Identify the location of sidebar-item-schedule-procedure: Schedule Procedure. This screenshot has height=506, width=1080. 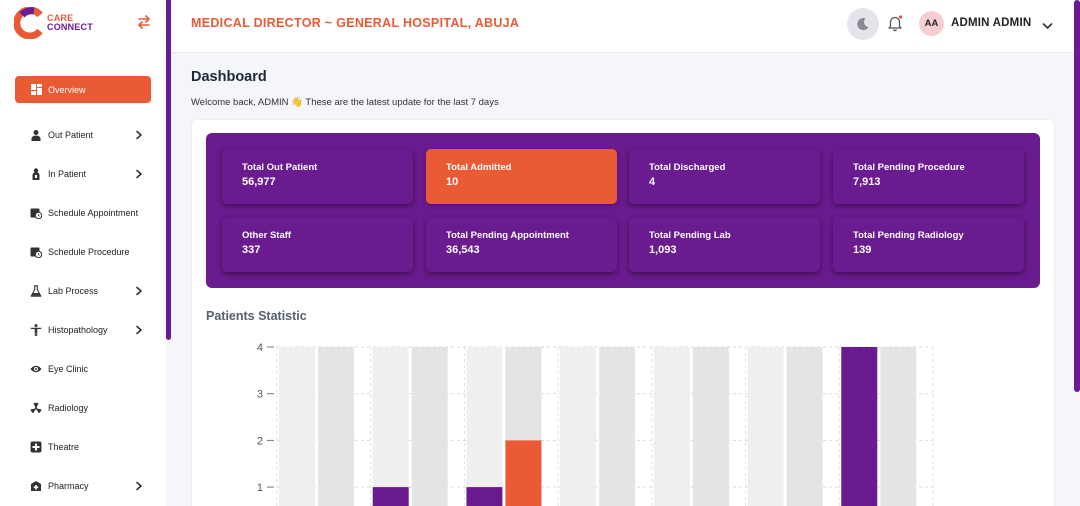
(83, 251).